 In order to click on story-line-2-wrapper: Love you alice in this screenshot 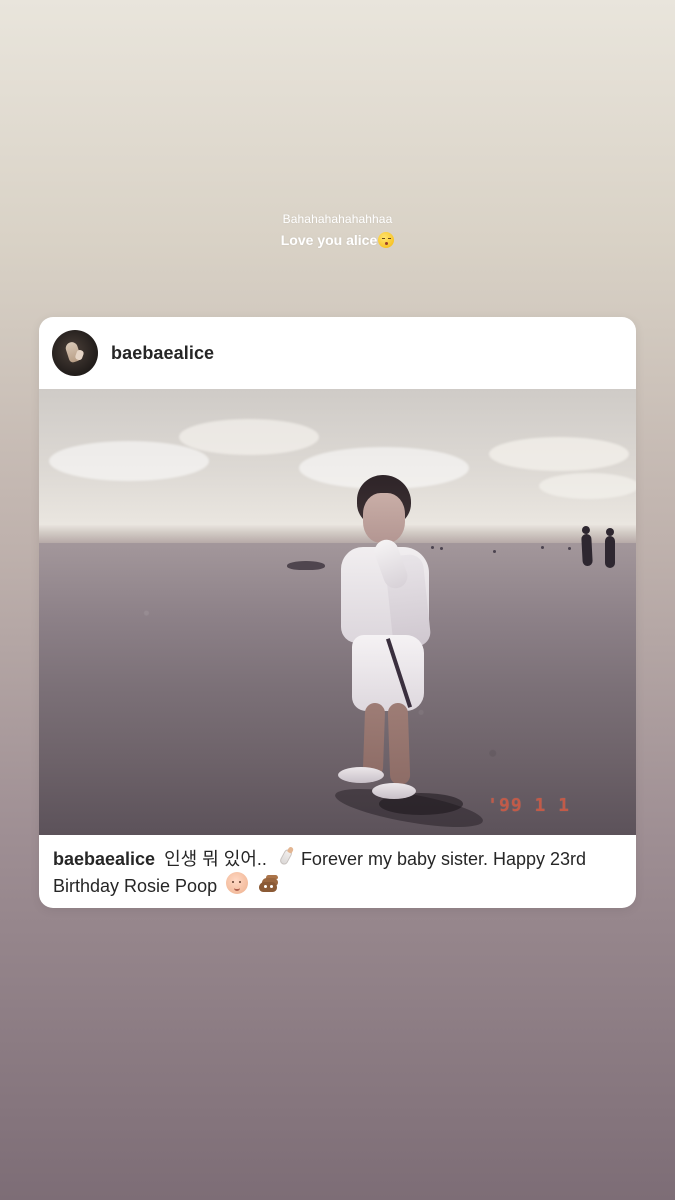, I will do `click(337, 240)`.